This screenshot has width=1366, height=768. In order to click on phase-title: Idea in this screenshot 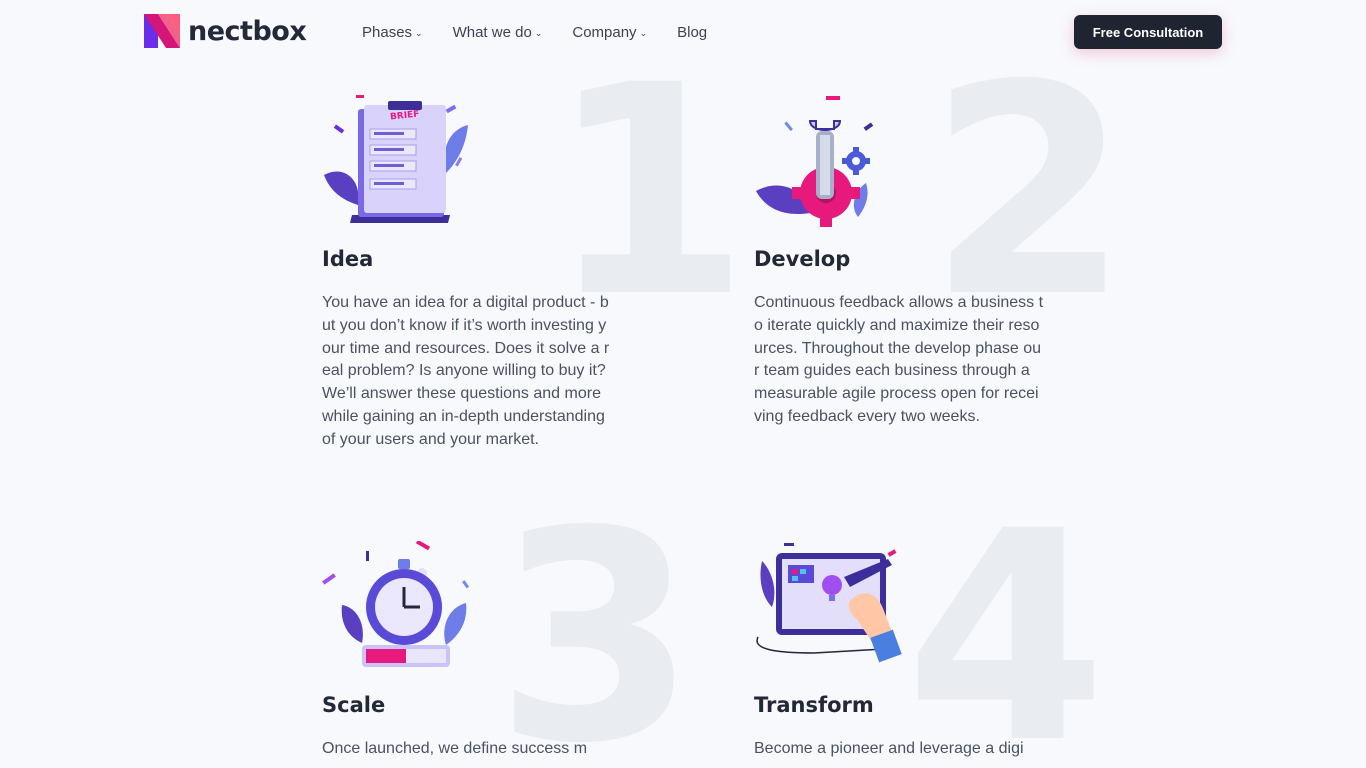, I will do `click(348, 259)`.